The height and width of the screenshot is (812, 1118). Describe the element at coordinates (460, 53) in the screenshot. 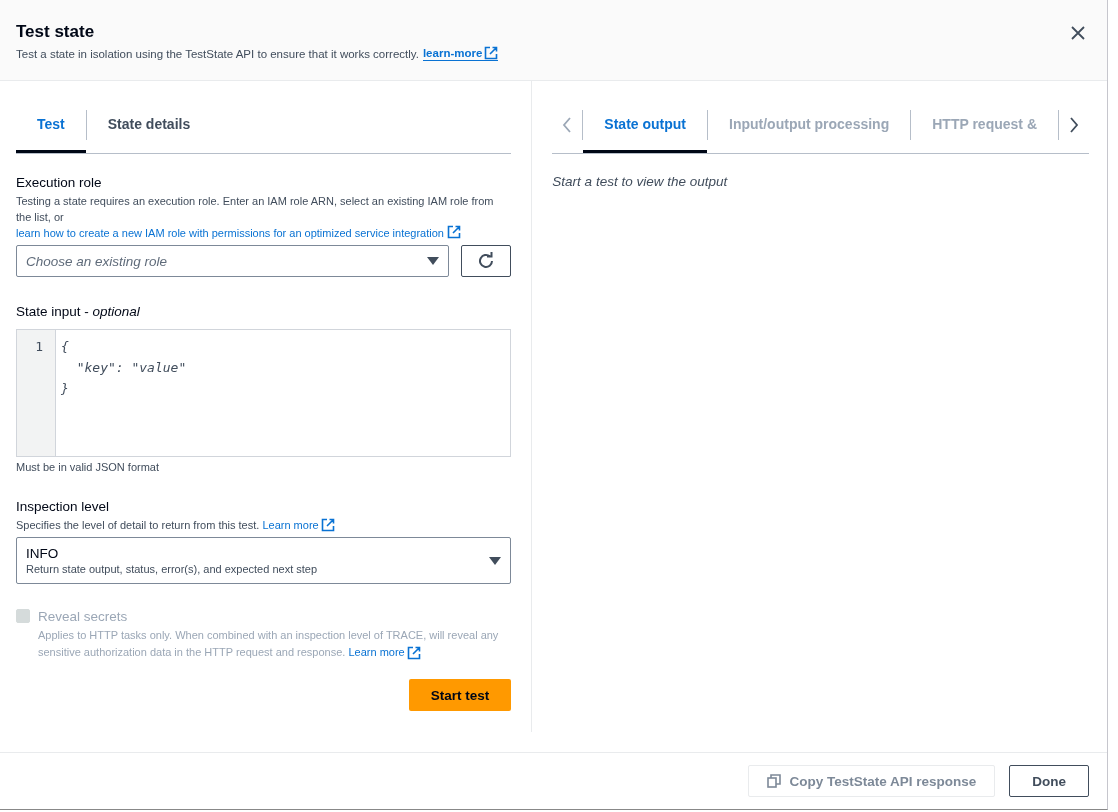

I see `link: learn-more` at that location.